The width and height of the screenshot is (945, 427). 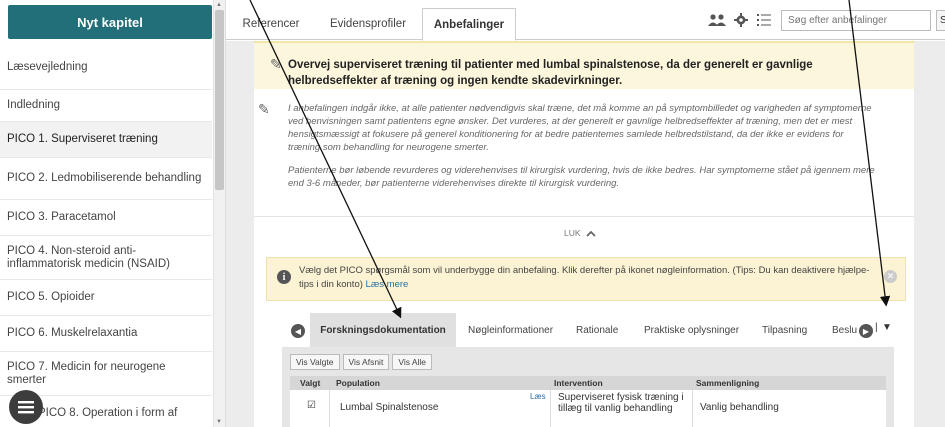 I want to click on menu-list-icon, so click(x=26, y=407).